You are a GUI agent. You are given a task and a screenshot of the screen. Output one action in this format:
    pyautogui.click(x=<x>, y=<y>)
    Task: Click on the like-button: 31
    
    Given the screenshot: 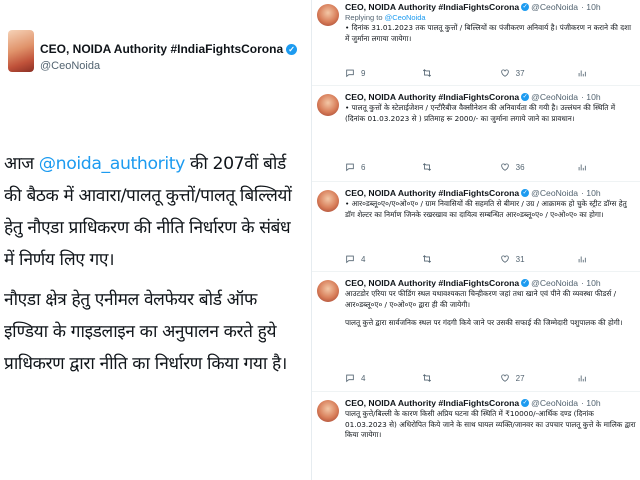 What is the action you would take?
    pyautogui.click(x=519, y=259)
    